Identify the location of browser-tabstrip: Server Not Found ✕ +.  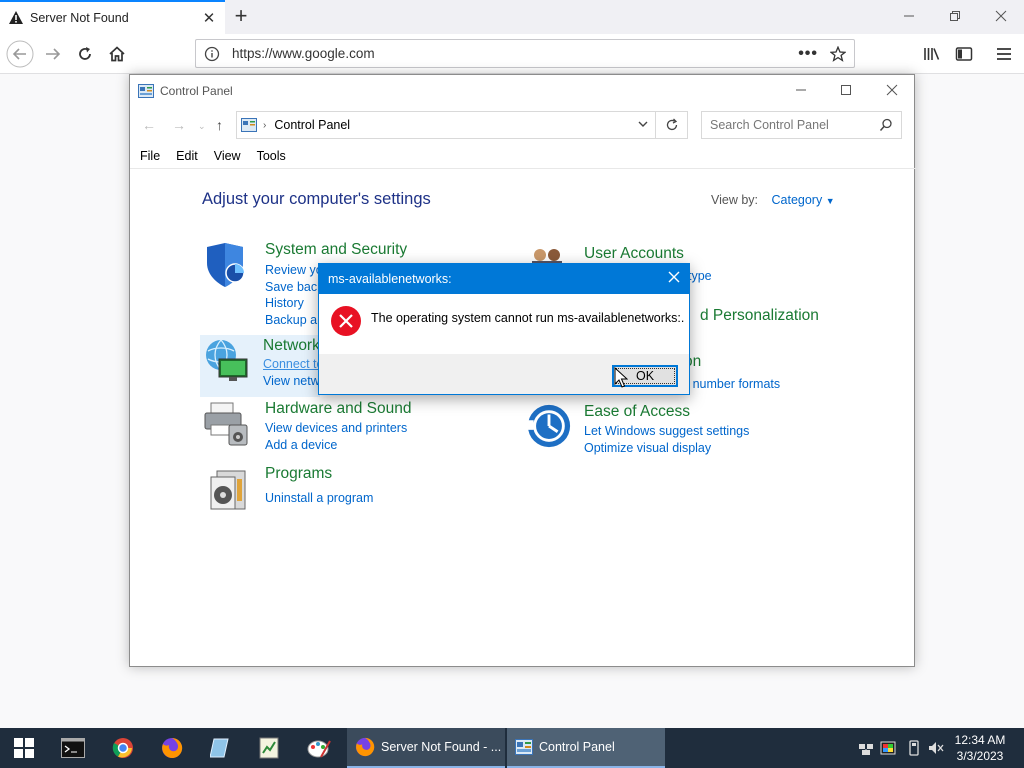
(512, 17).